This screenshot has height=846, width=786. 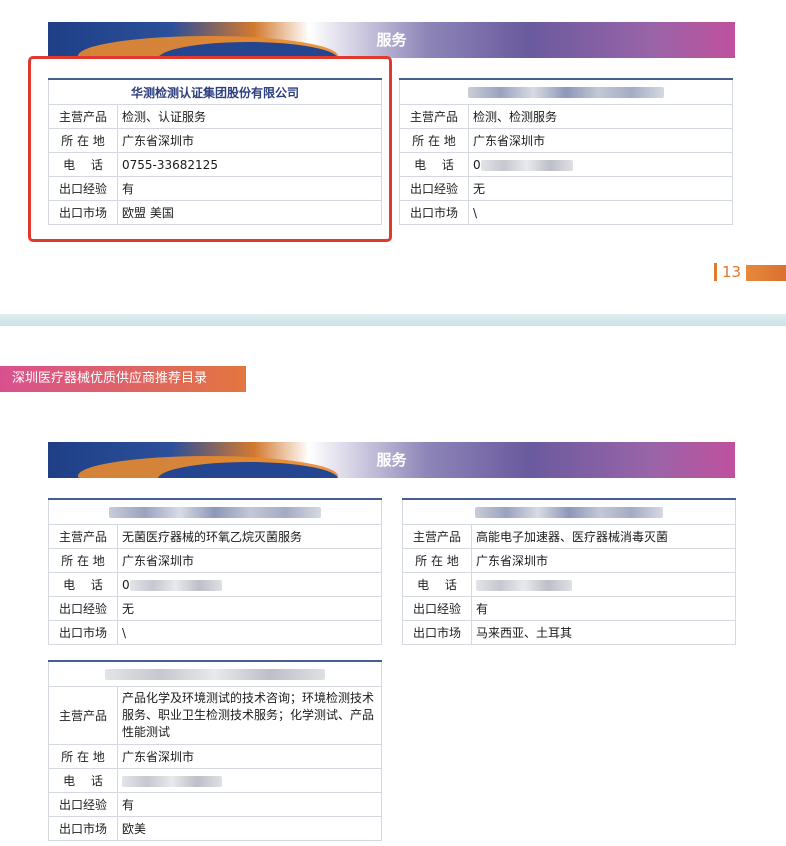 I want to click on page-number-stripe, so click(x=766, y=273).